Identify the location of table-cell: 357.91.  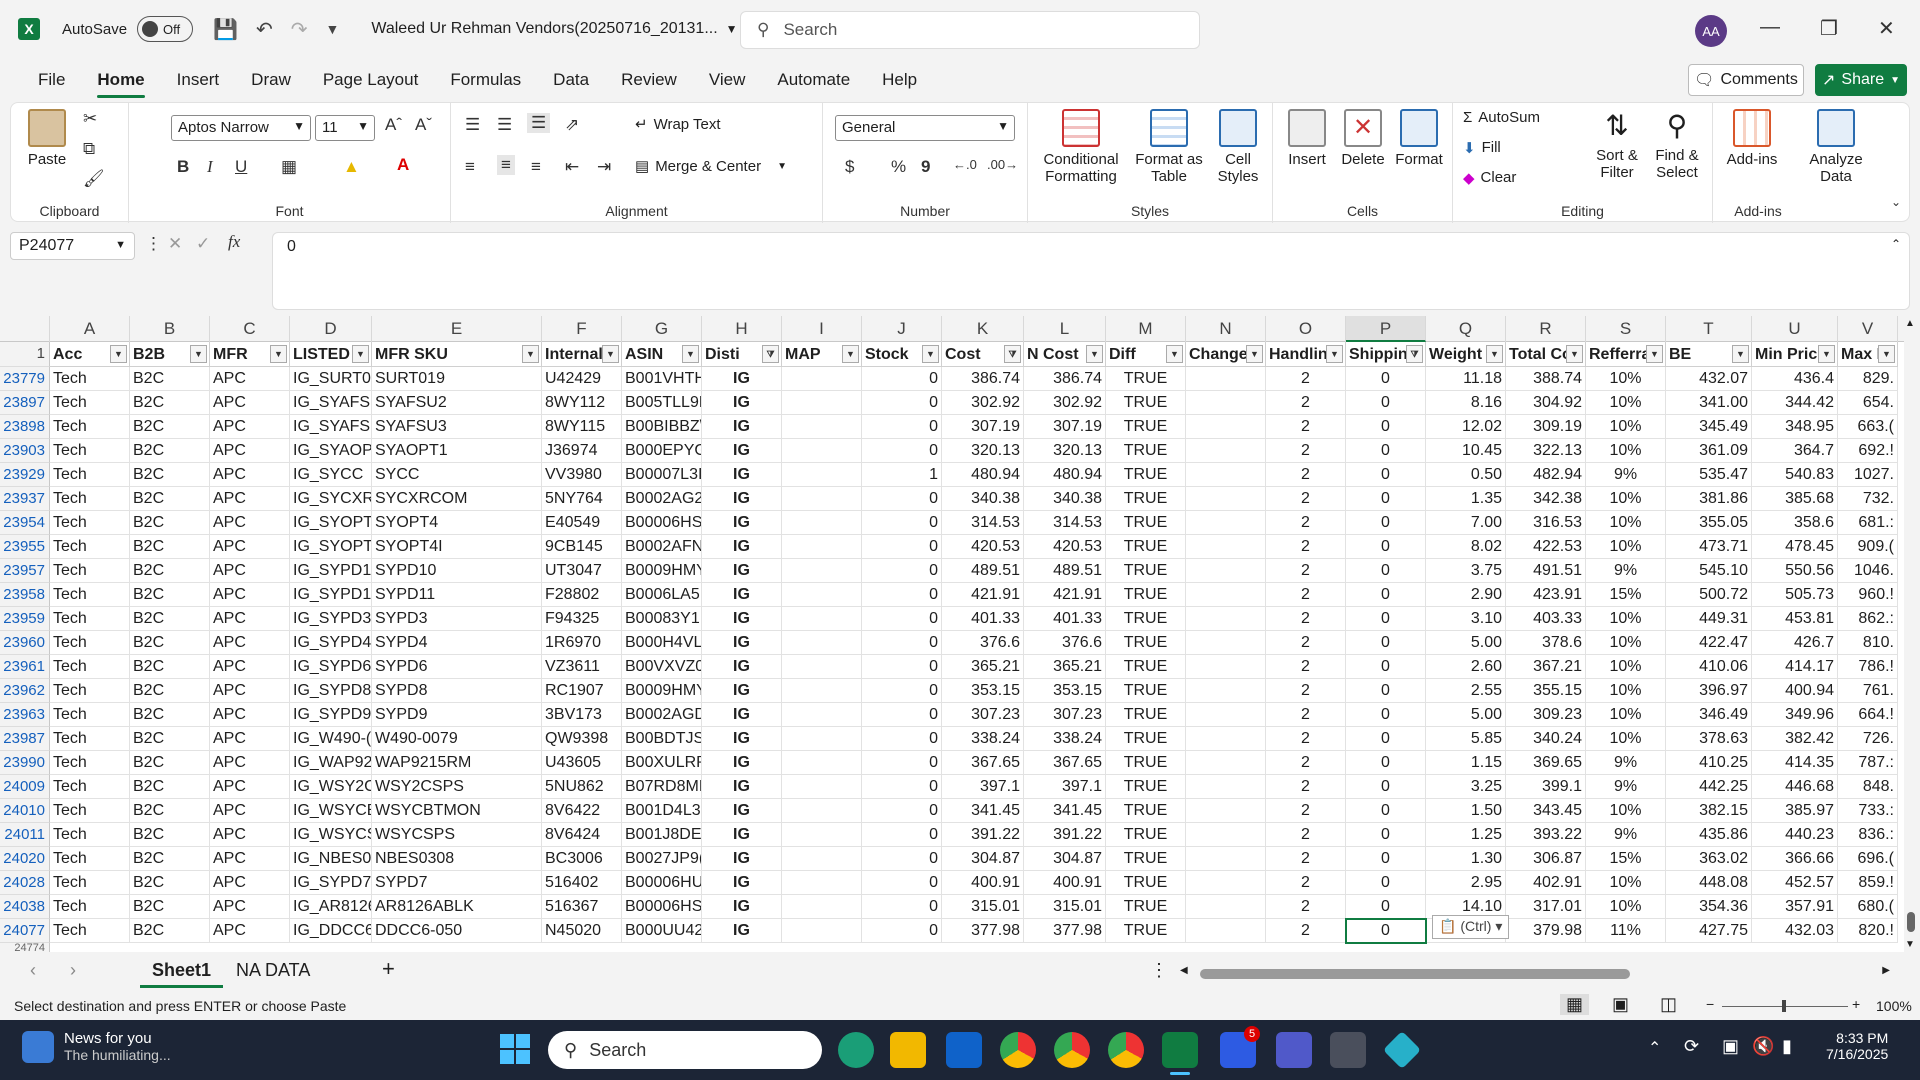
(1795, 907).